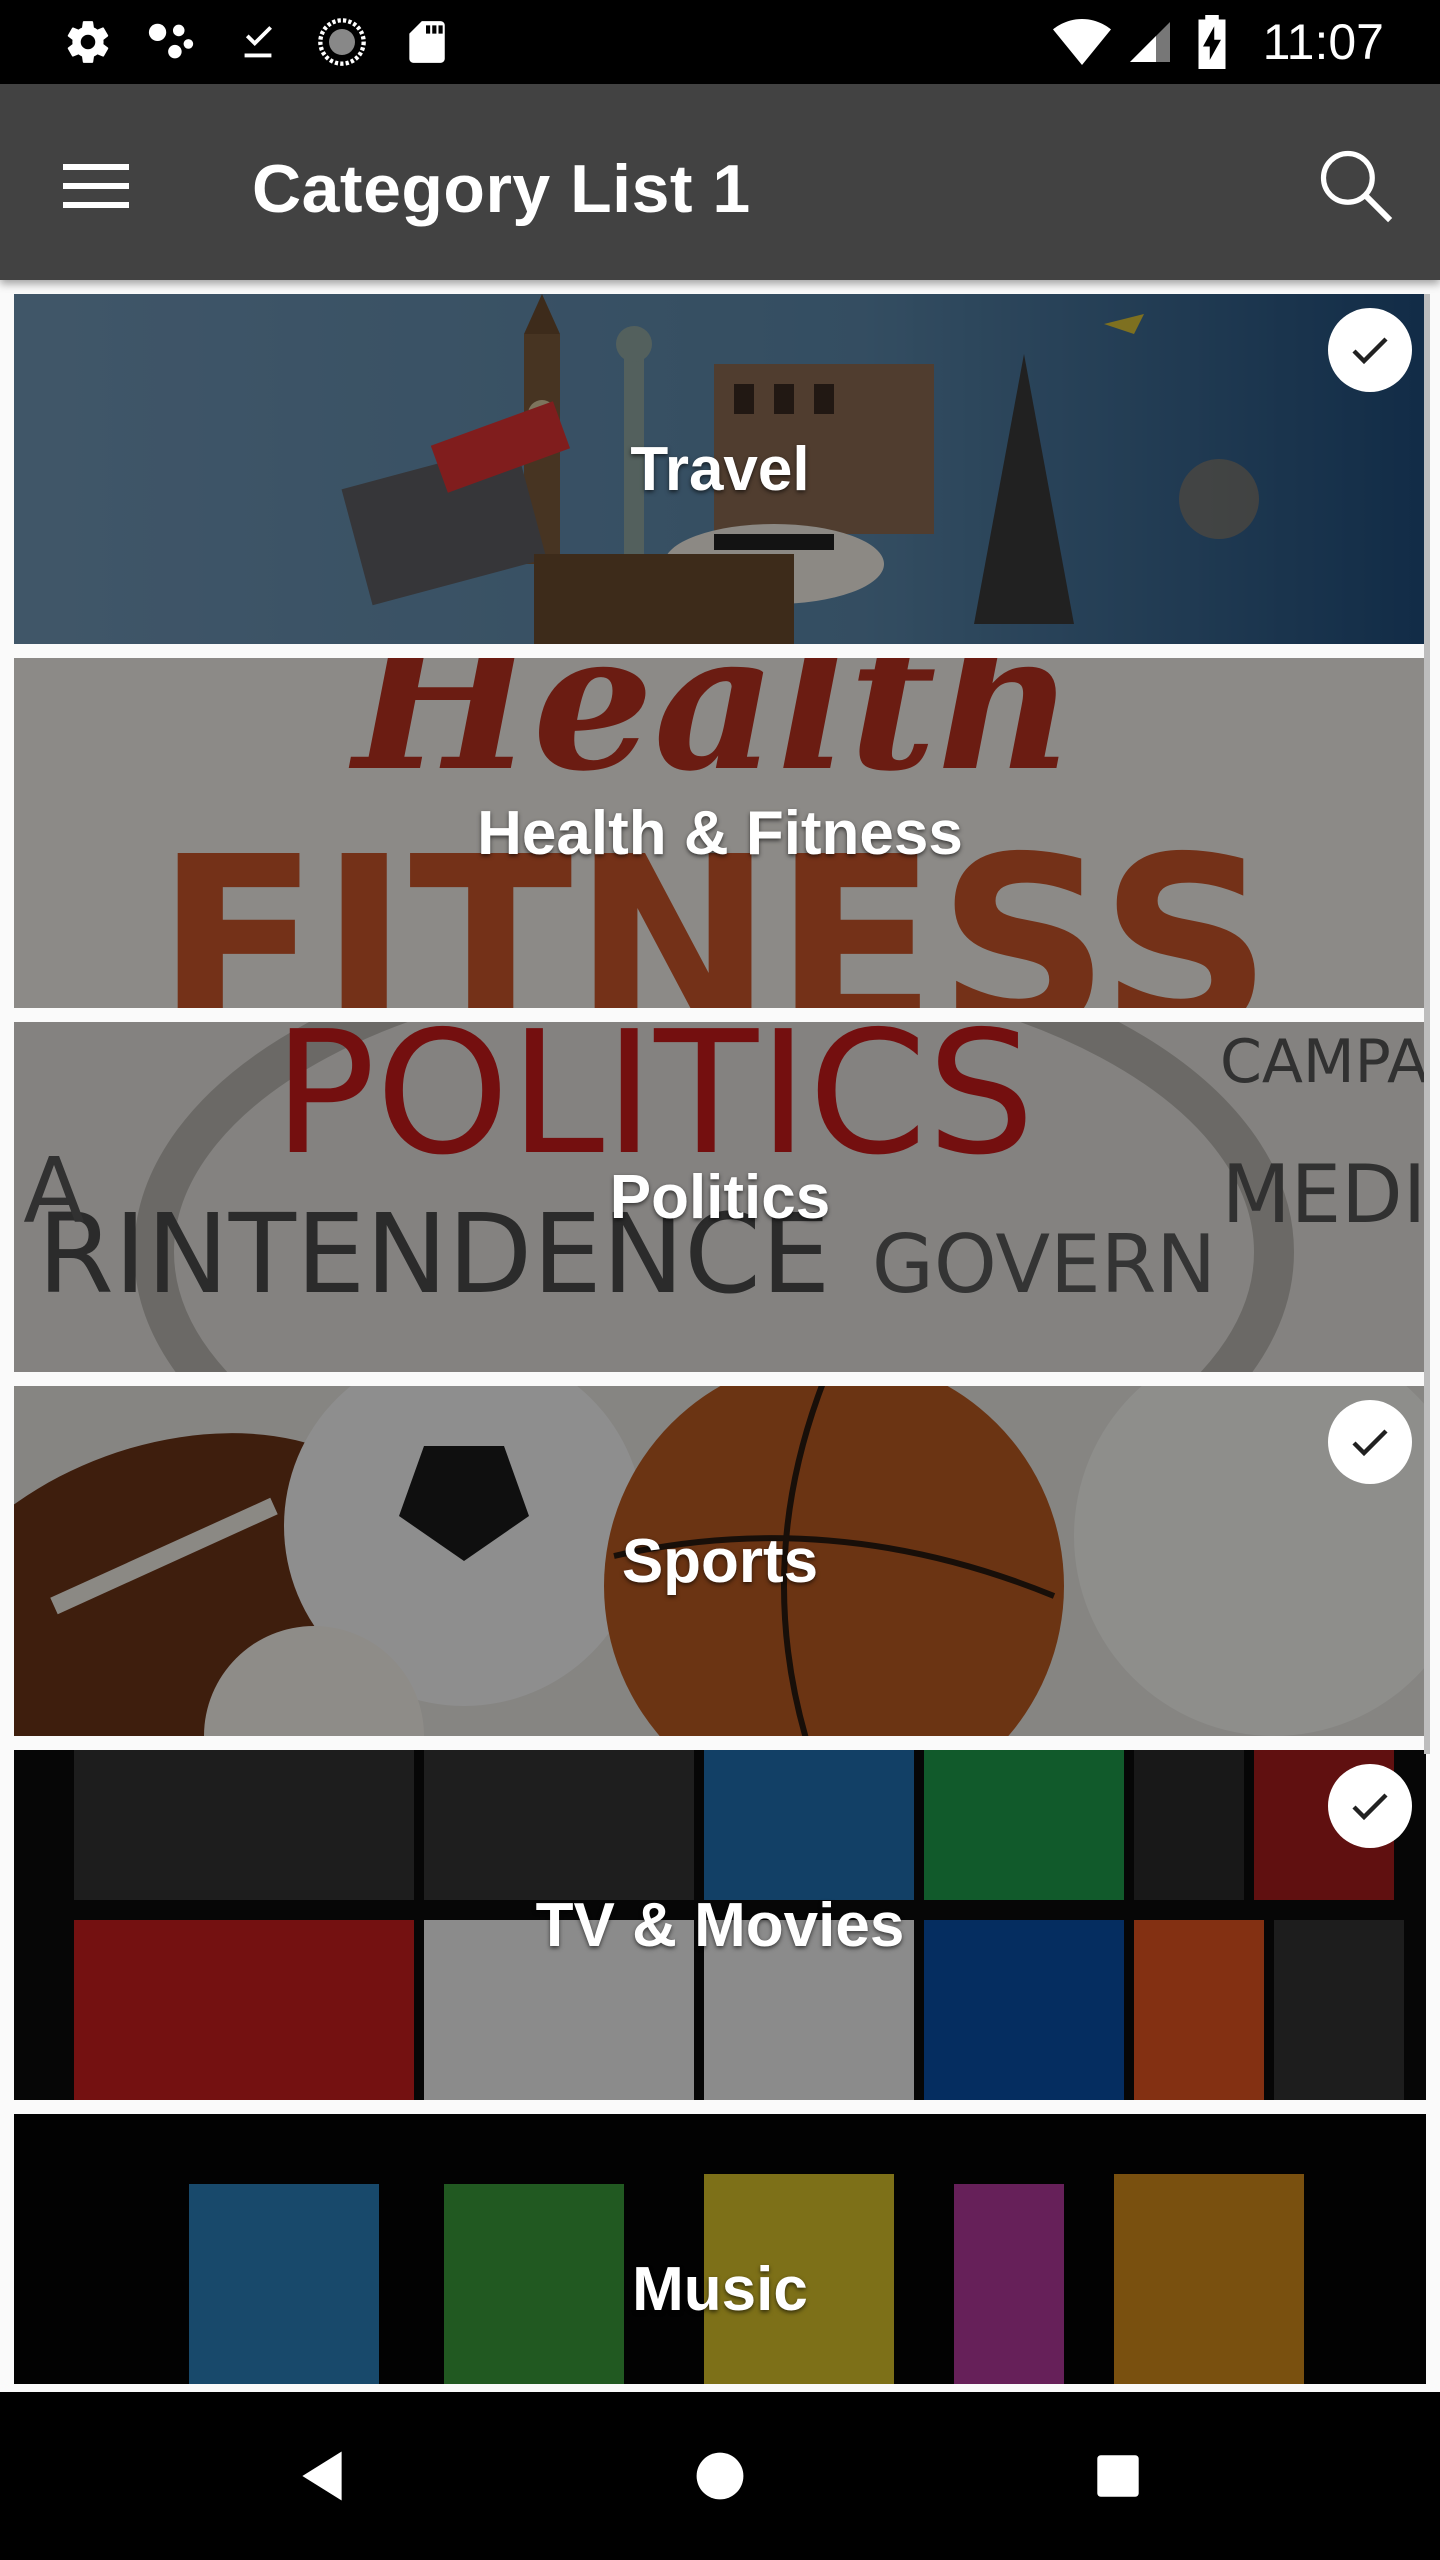 The width and height of the screenshot is (1440, 2560). I want to click on category-card-music: Music, so click(720, 2249).